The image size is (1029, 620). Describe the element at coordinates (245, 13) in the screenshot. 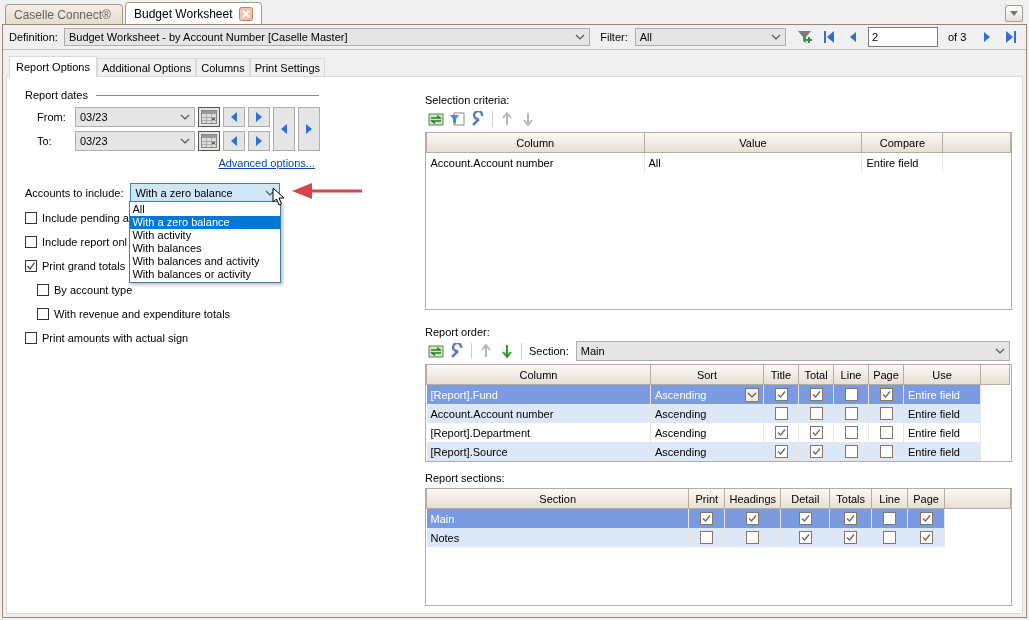

I see `close-icon` at that location.